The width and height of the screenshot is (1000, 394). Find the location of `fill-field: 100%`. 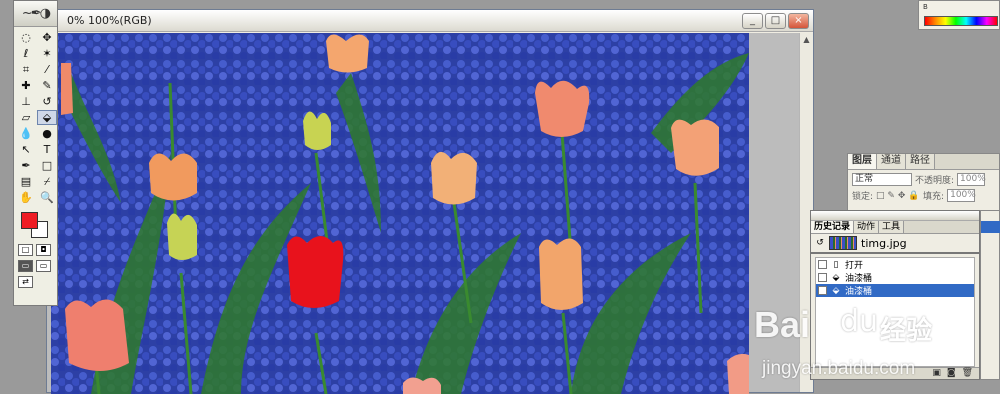

fill-field: 100% is located at coordinates (961, 195).